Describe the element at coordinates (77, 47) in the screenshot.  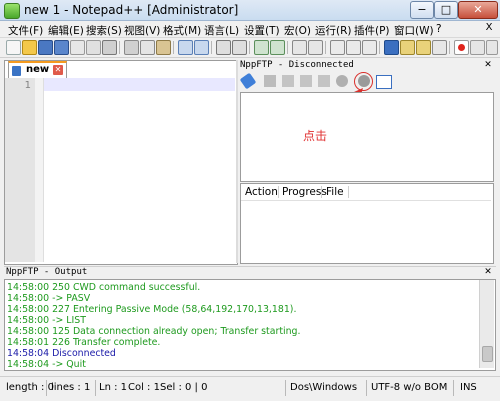
I see `close-icon` at that location.